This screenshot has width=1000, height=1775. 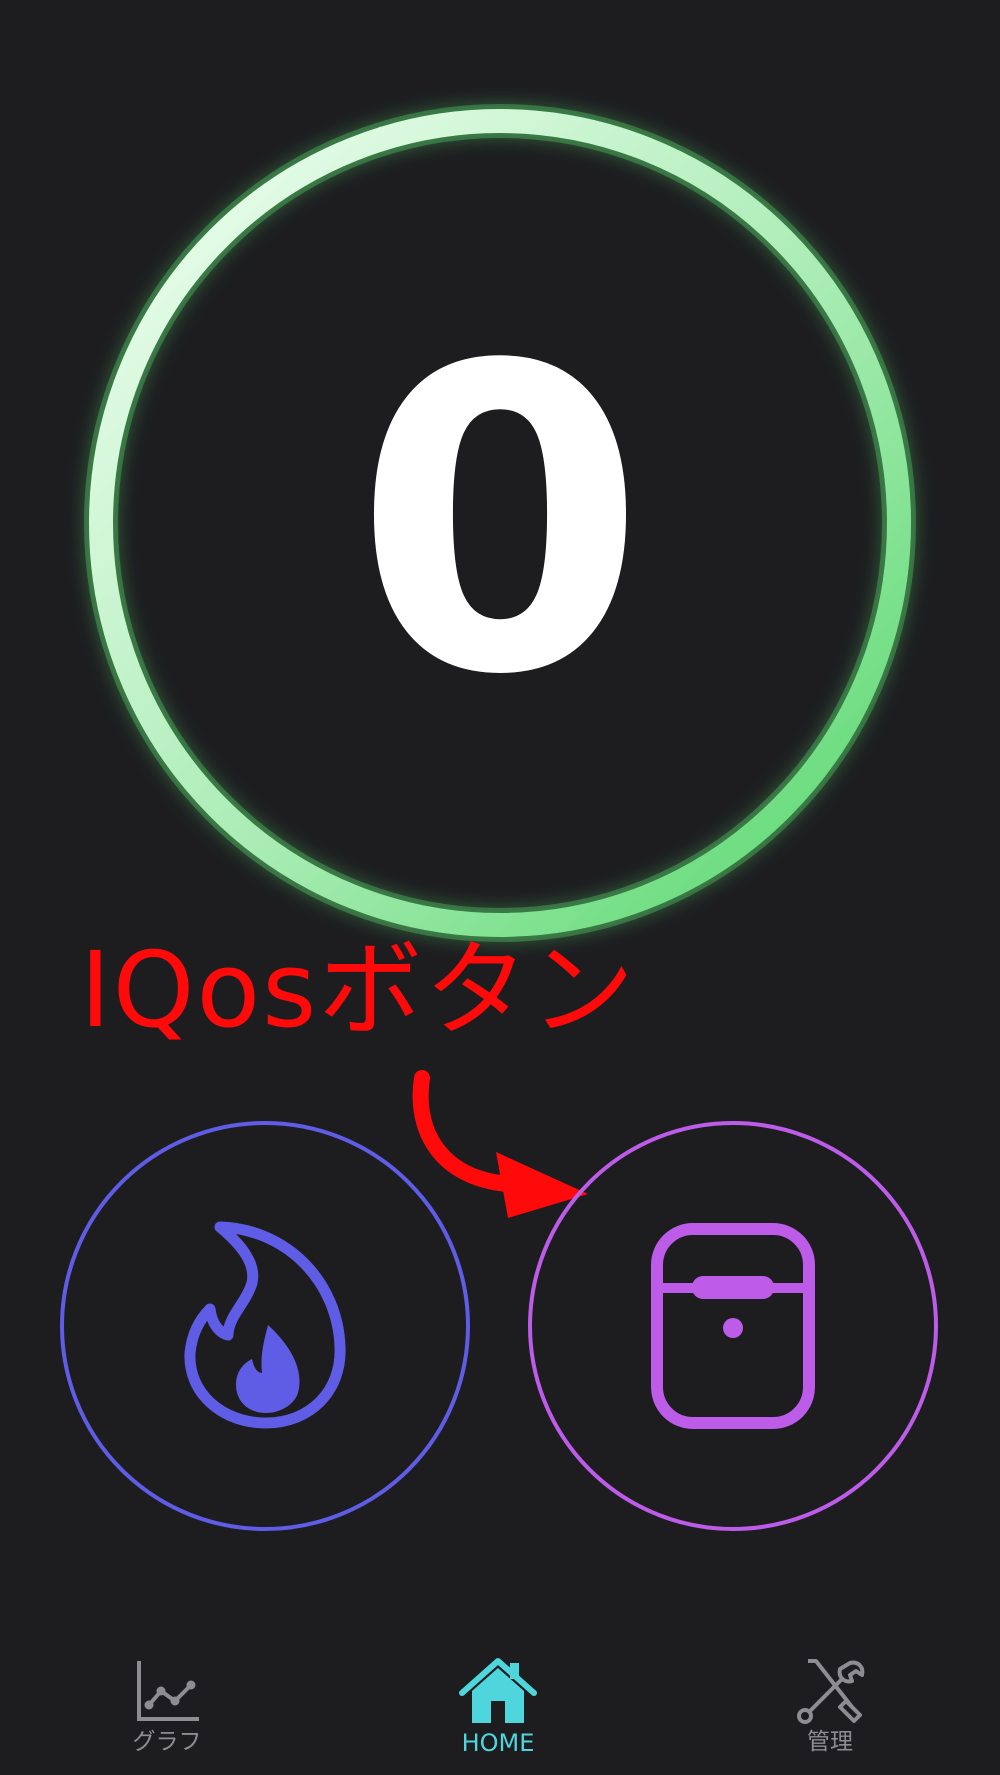 I want to click on bottom-nav: グラフ HOME 管理, so click(x=500, y=1715).